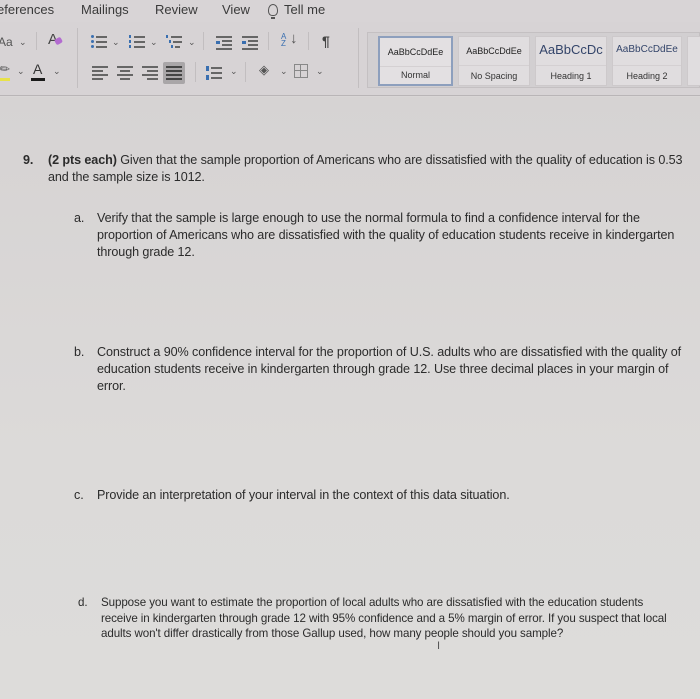 The width and height of the screenshot is (700, 699). I want to click on multilevel-list-icon, so click(174, 41).